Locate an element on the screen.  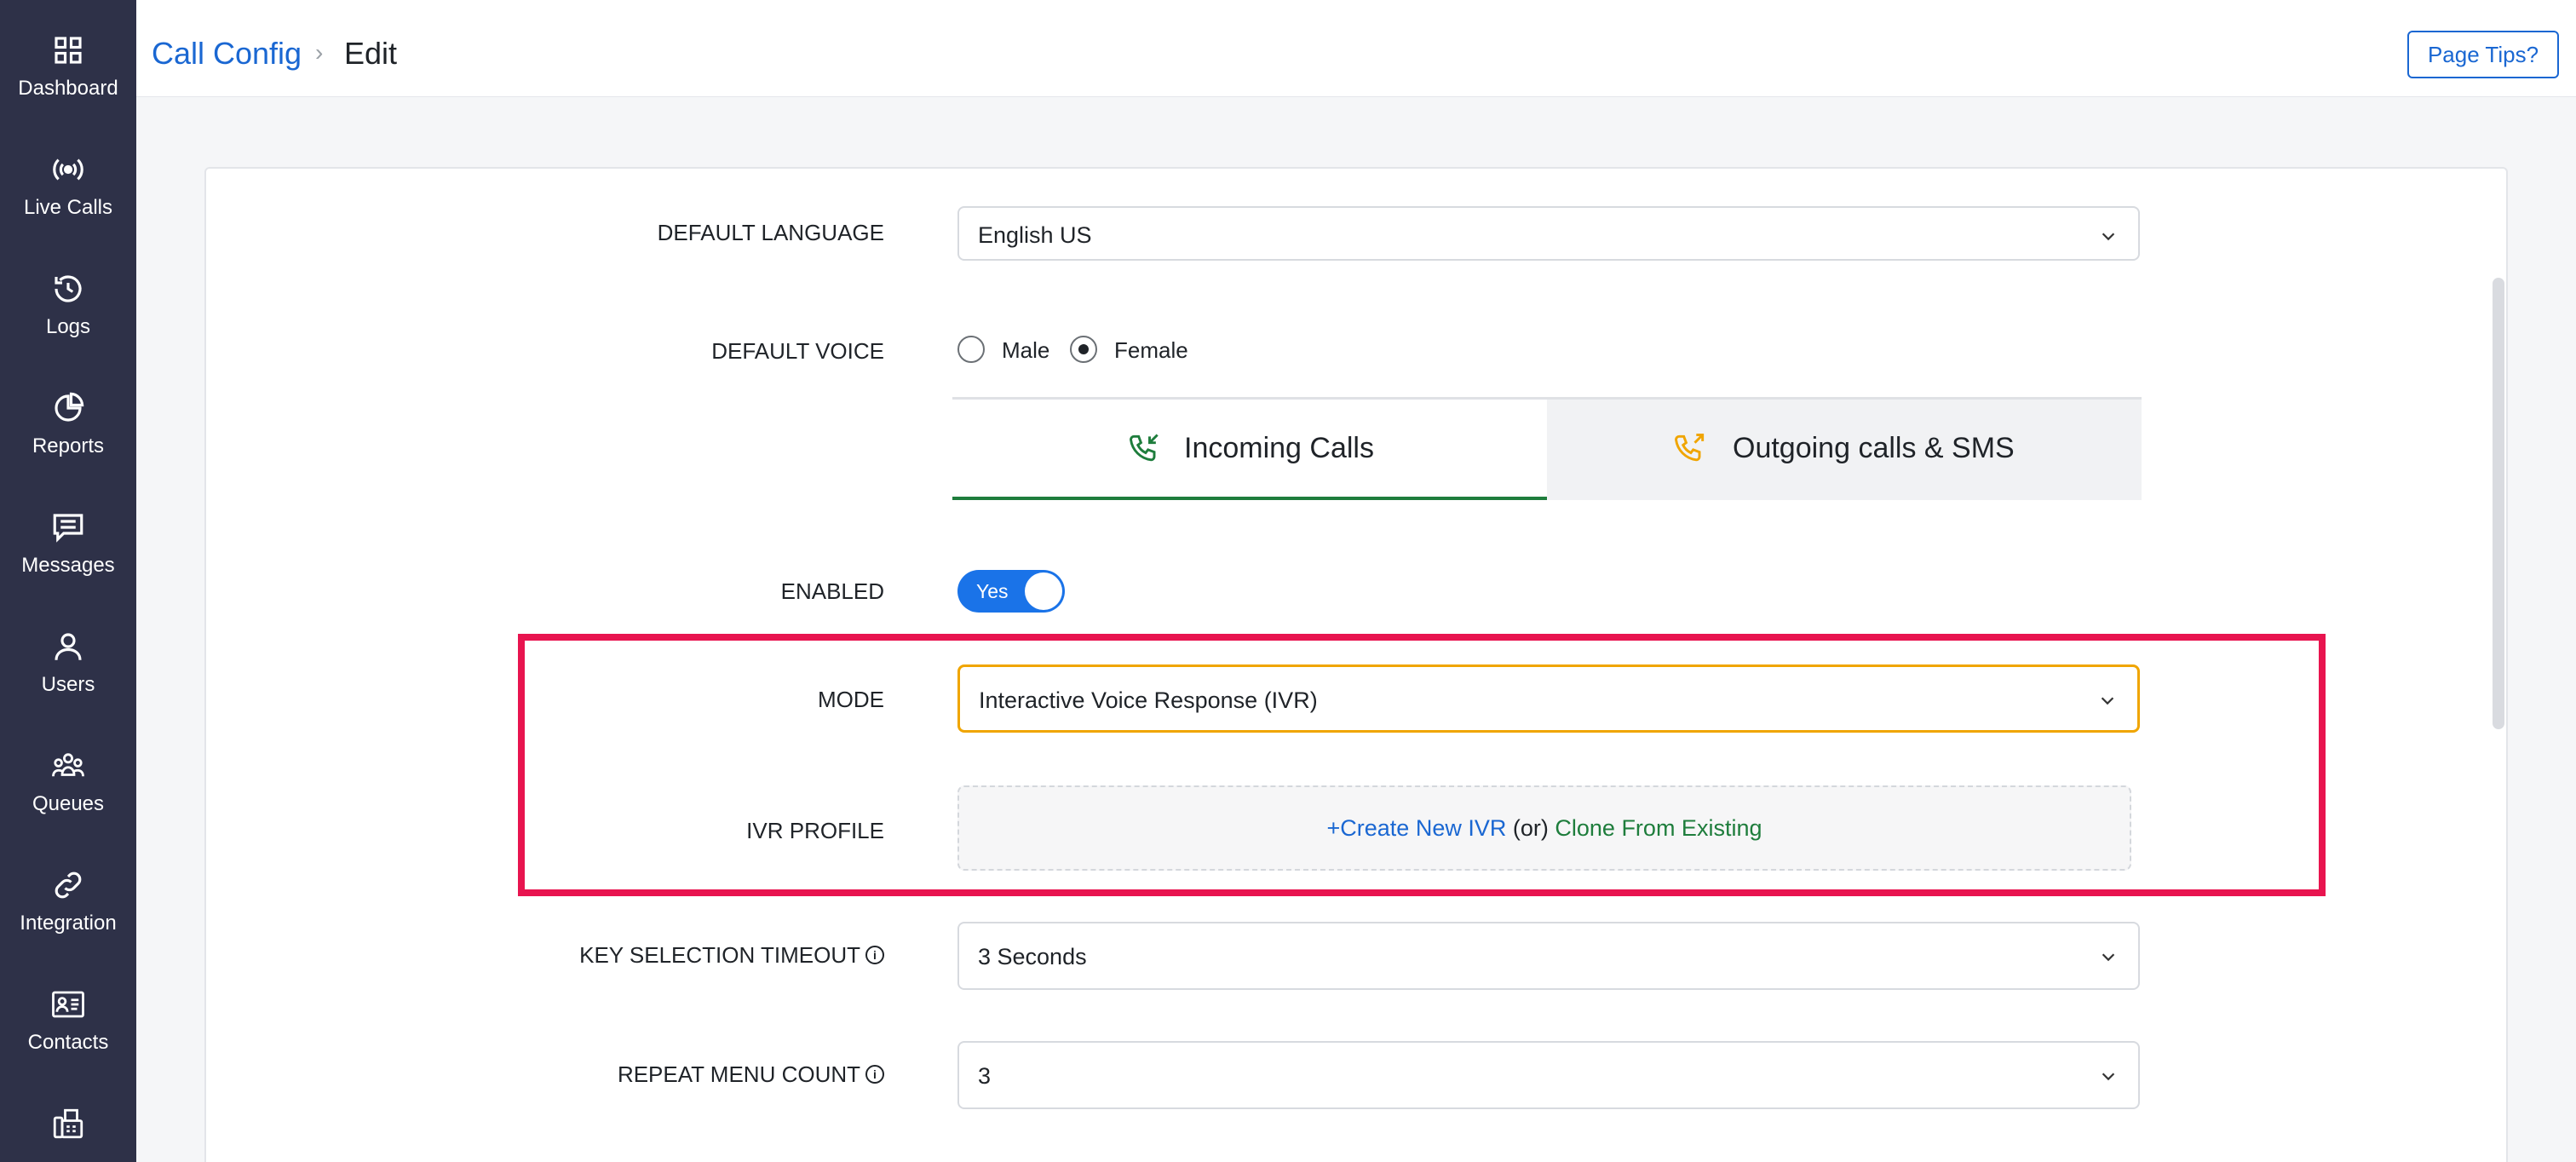
sidebar-item-logs: Logs is located at coordinates (68, 305).